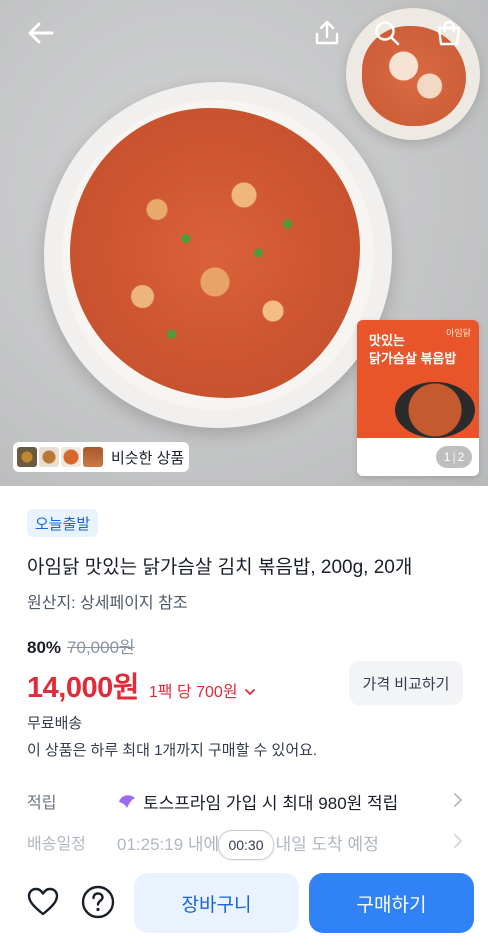 This screenshot has width=488, height=951. Describe the element at coordinates (435, 410) in the screenshot. I see `pan-image` at that location.